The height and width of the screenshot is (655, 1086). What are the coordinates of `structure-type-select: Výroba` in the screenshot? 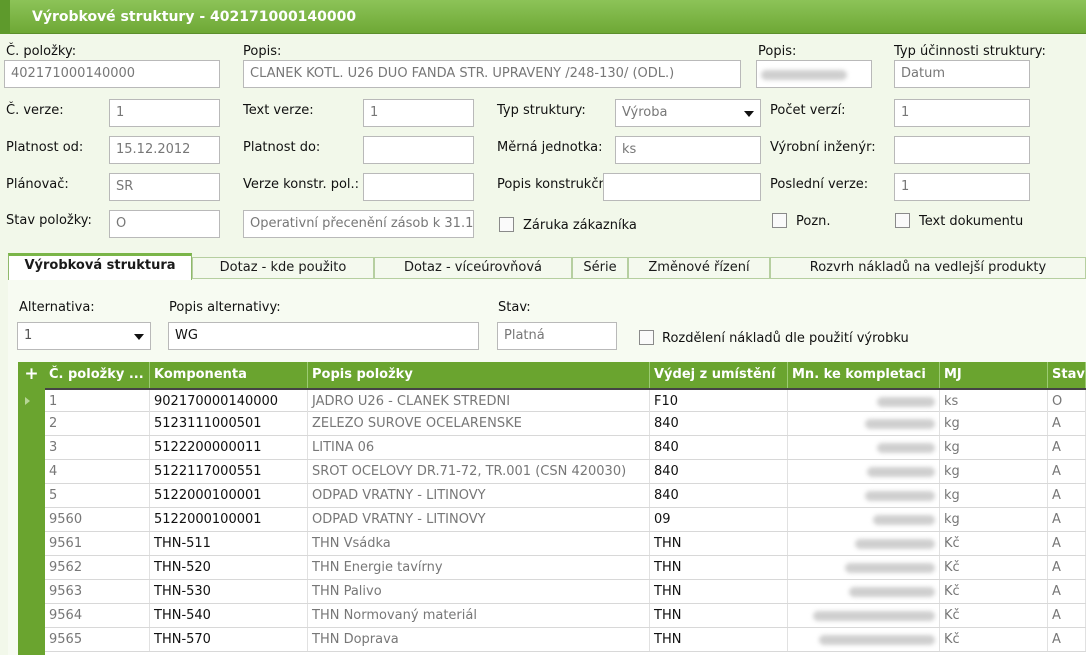 It's located at (688, 113).